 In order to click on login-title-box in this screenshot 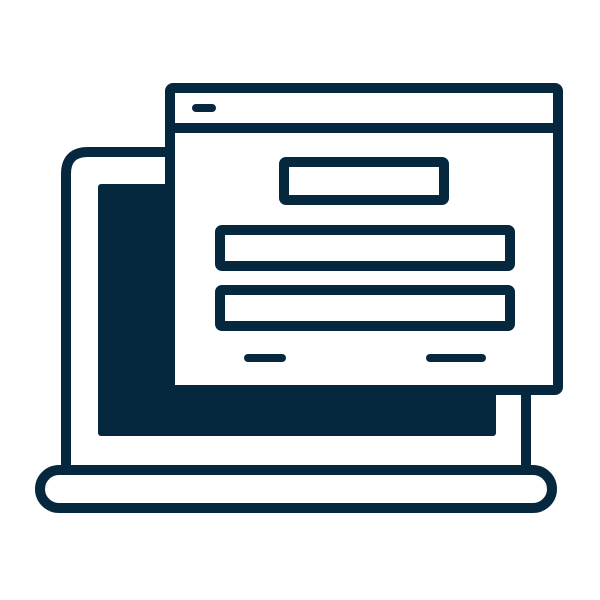, I will do `click(364, 181)`.